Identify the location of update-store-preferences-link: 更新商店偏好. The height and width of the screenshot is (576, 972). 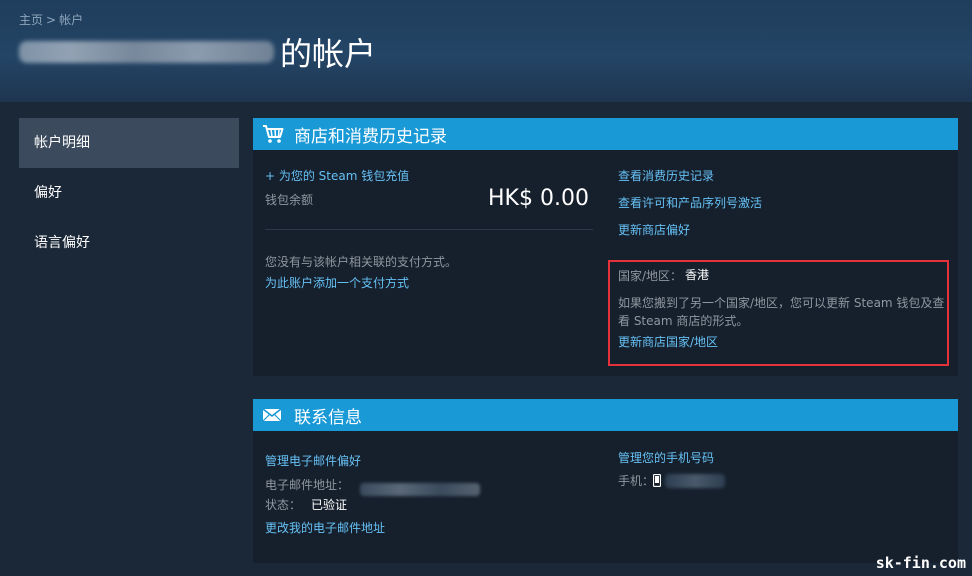
(654, 229).